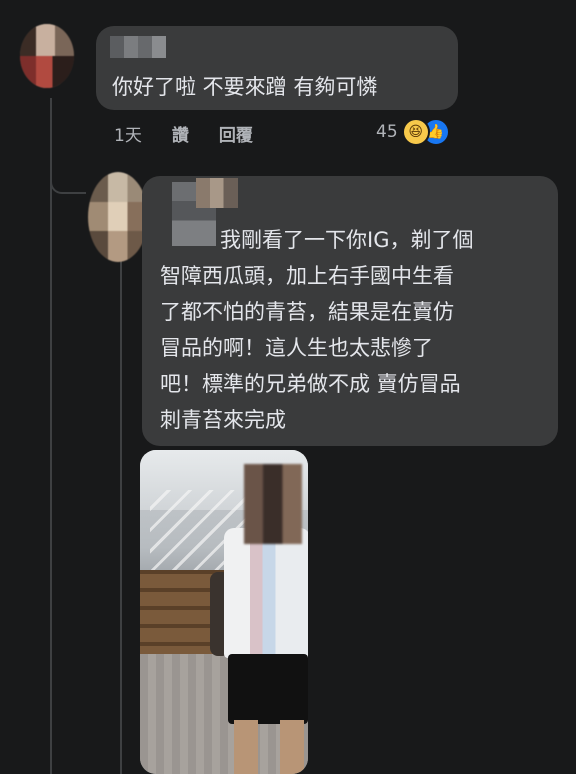 The height and width of the screenshot is (774, 576). What do you see at coordinates (180, 133) in the screenshot?
I see `like-button: 讚` at bounding box center [180, 133].